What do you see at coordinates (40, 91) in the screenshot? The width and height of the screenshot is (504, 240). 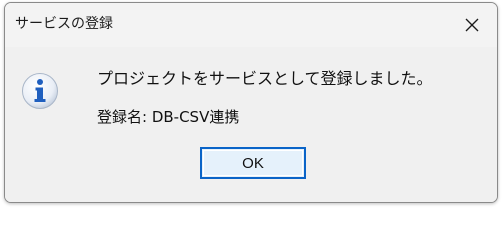 I see `info-icon` at bounding box center [40, 91].